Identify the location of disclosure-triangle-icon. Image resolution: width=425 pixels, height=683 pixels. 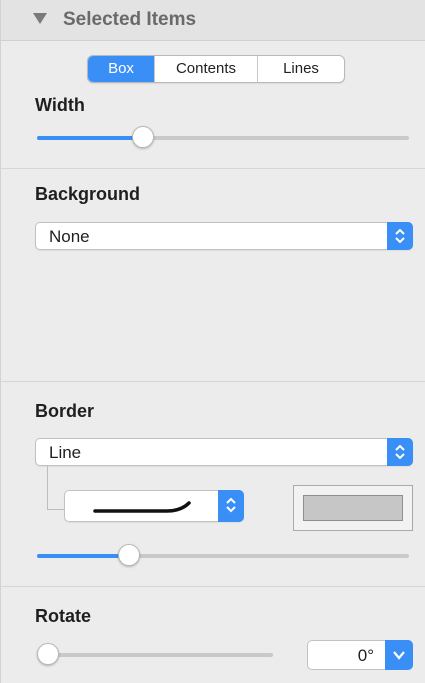
(40, 18).